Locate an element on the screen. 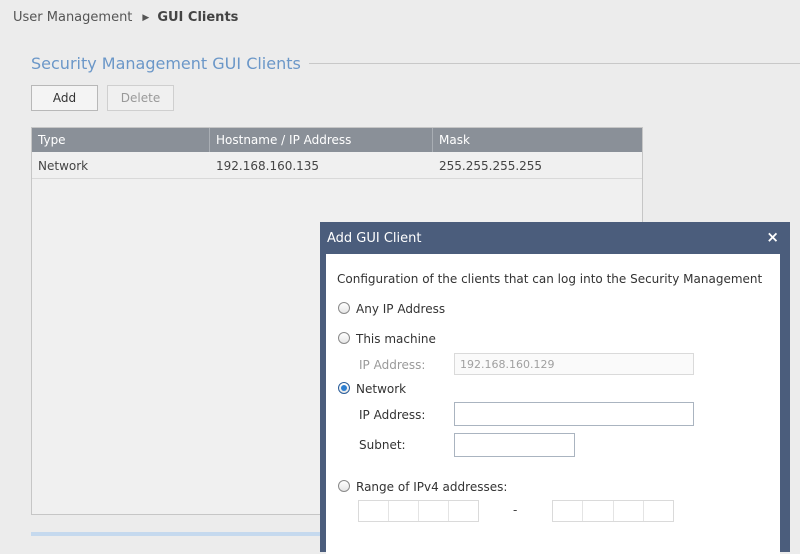  table-header: Type Hostname / IP Address Mask is located at coordinates (337, 140).